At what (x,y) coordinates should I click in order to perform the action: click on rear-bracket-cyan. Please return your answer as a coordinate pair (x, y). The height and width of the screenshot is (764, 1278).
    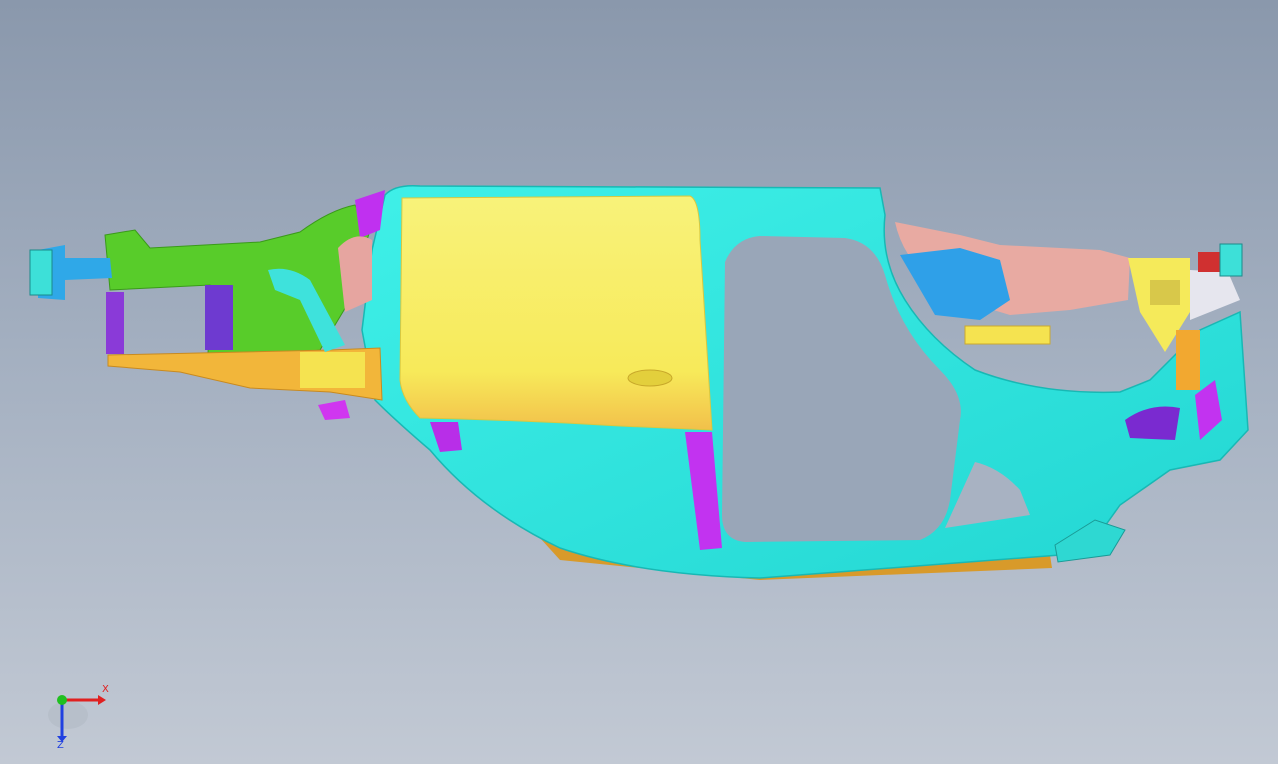
    Looking at the image, I should click on (1231, 260).